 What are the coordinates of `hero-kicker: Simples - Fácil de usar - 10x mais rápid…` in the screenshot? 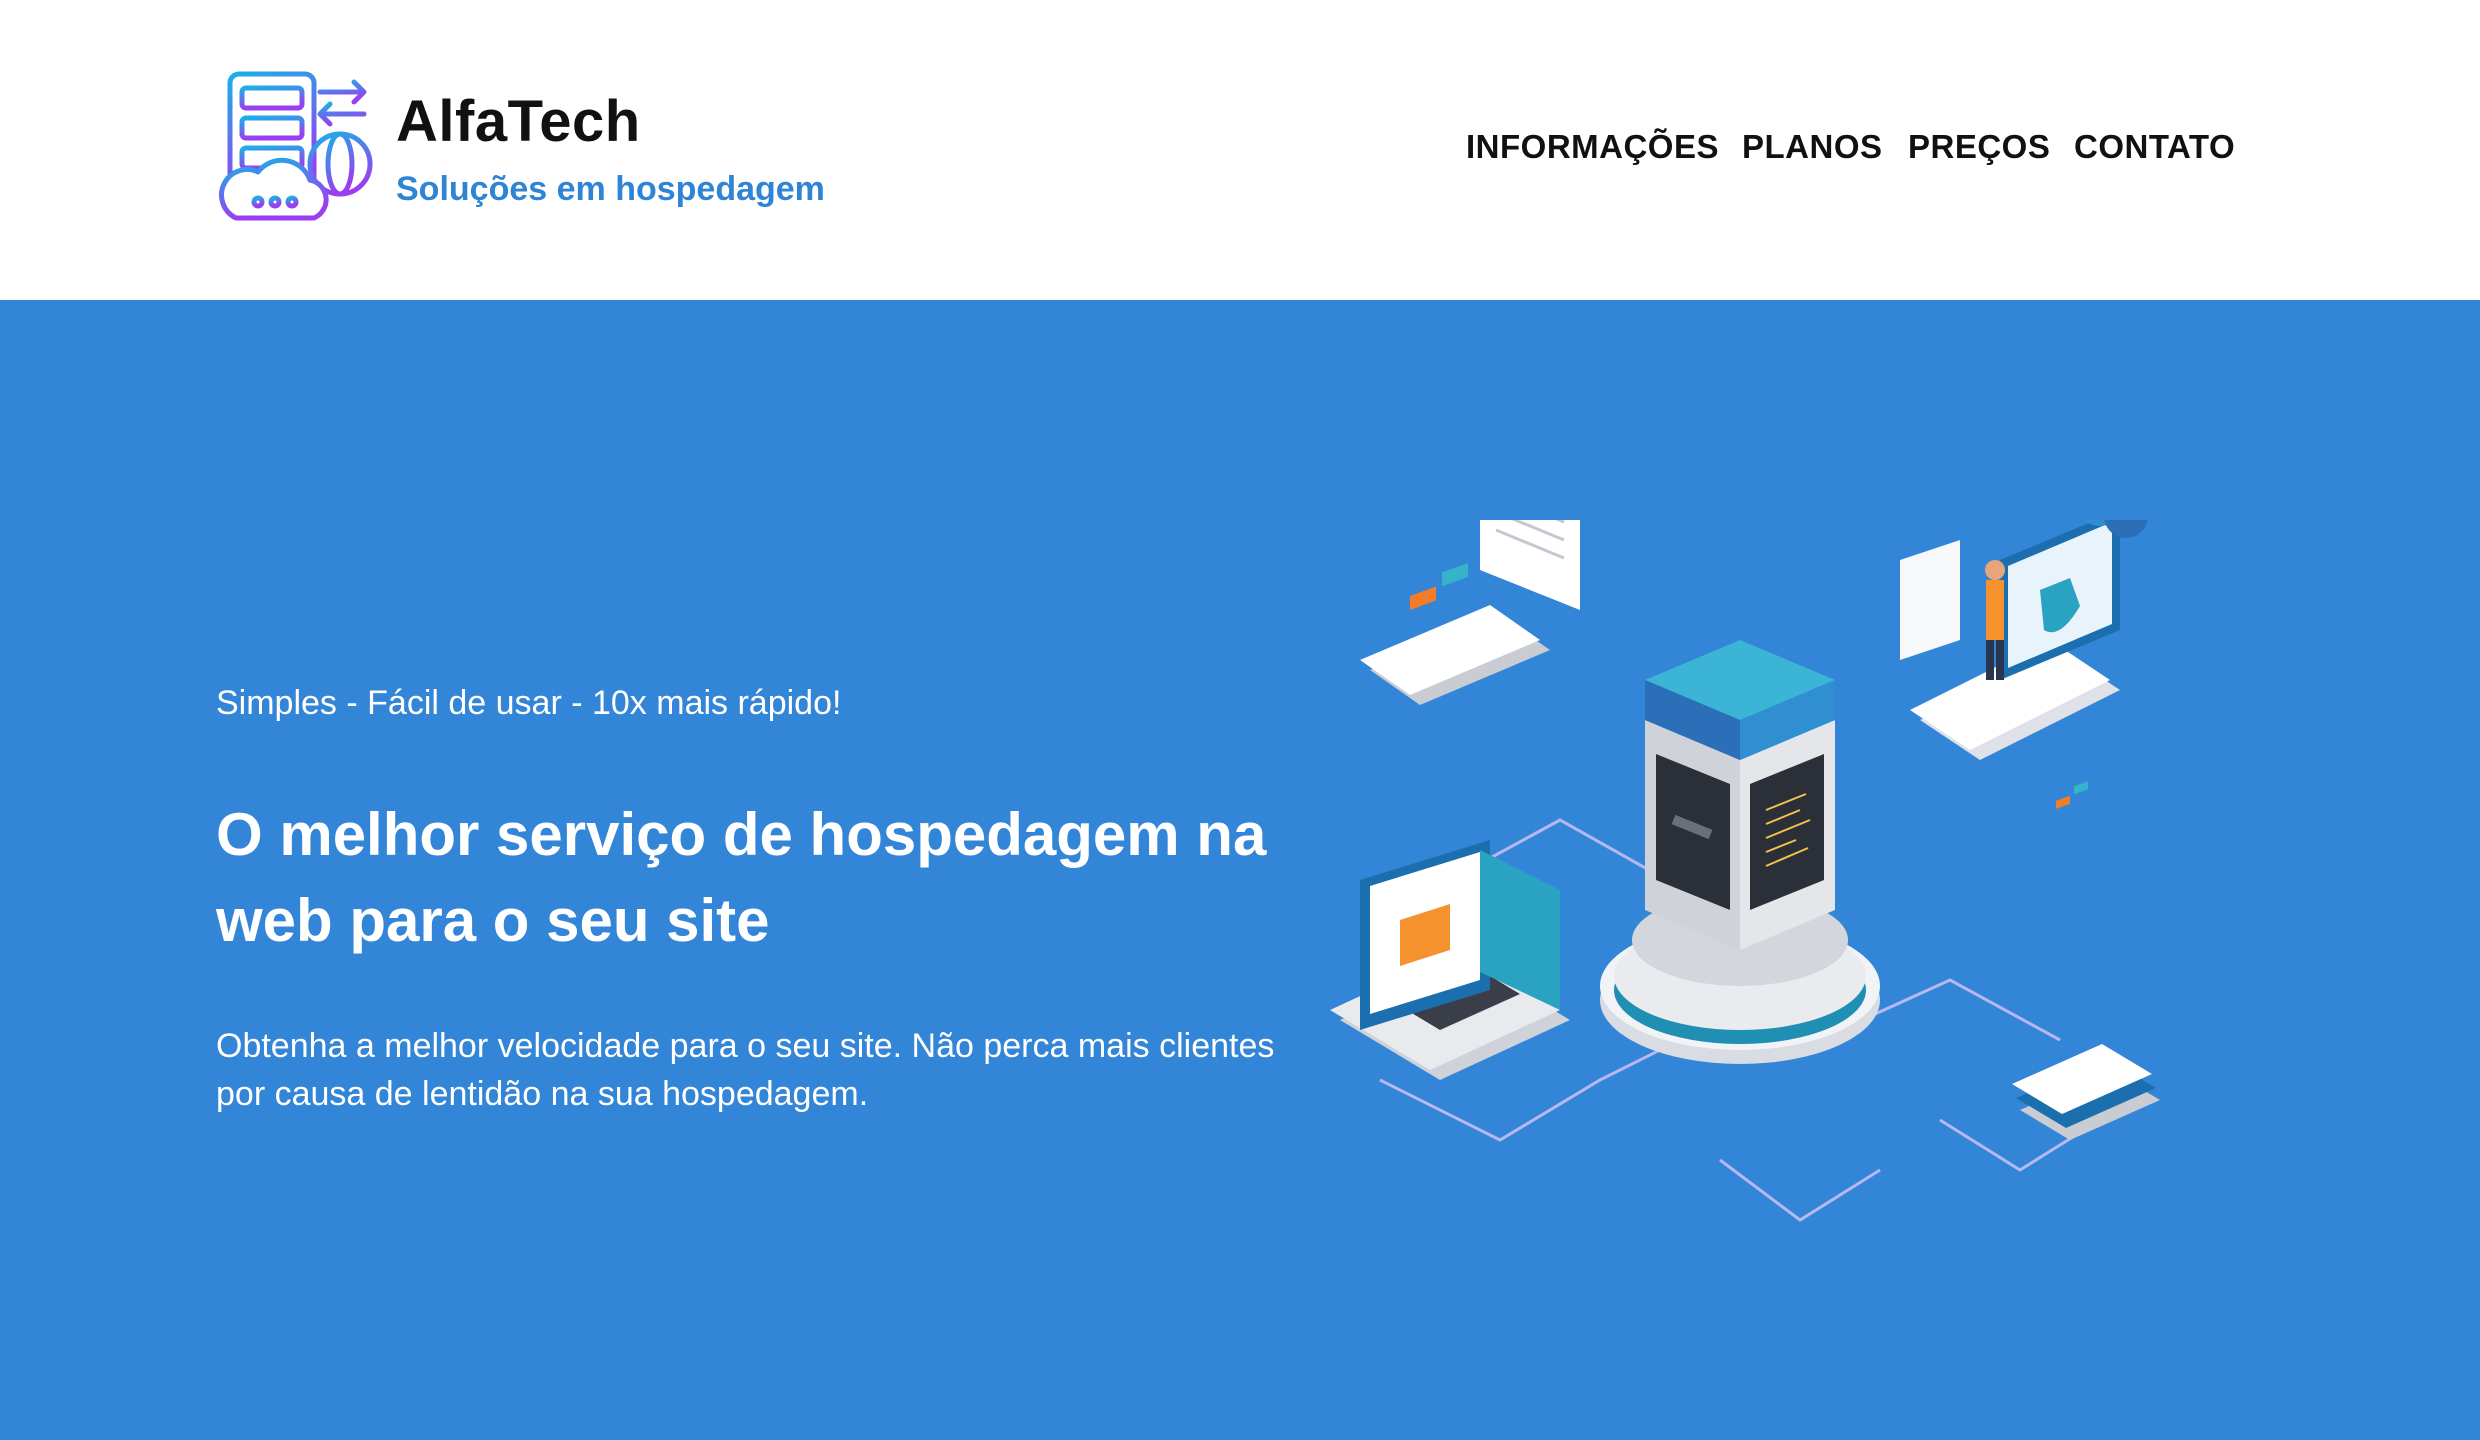 It's located at (529, 703).